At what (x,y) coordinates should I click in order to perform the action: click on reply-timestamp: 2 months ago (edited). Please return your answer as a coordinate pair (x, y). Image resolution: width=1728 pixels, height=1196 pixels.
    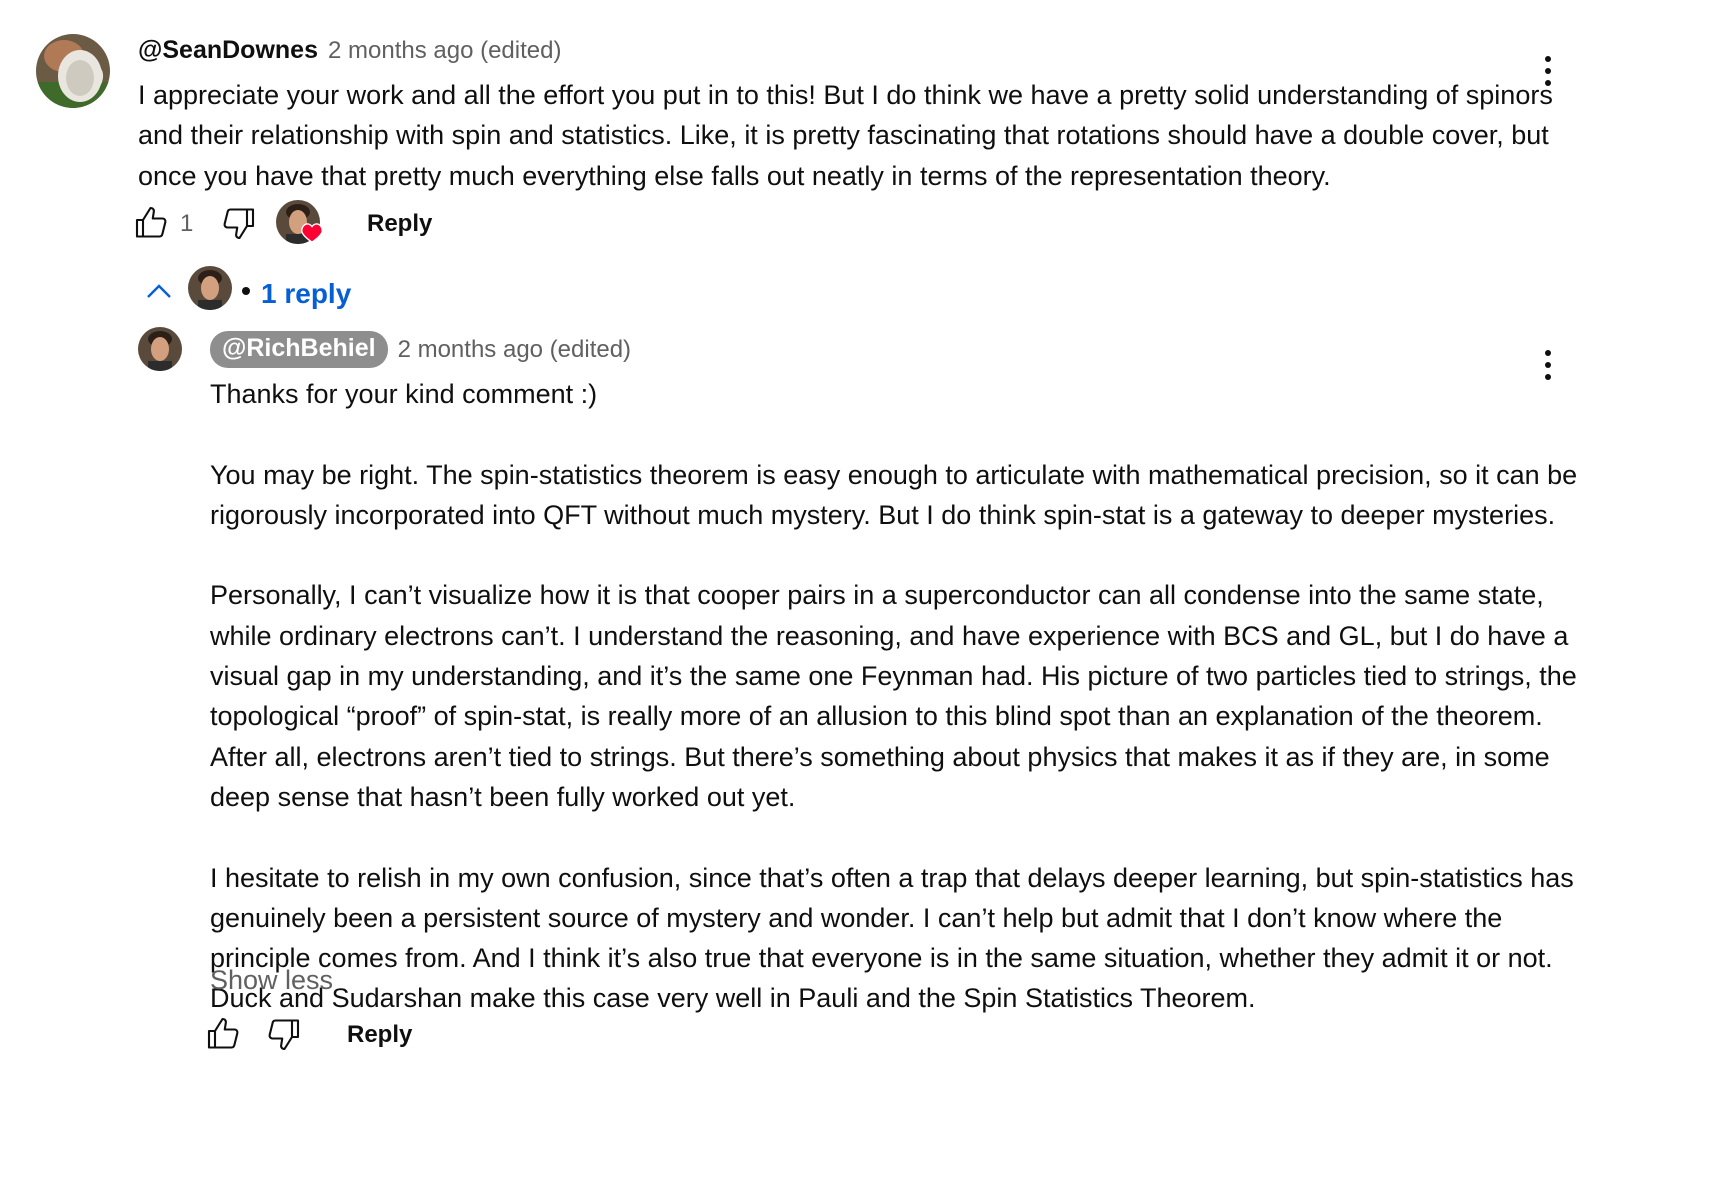
    Looking at the image, I should click on (514, 350).